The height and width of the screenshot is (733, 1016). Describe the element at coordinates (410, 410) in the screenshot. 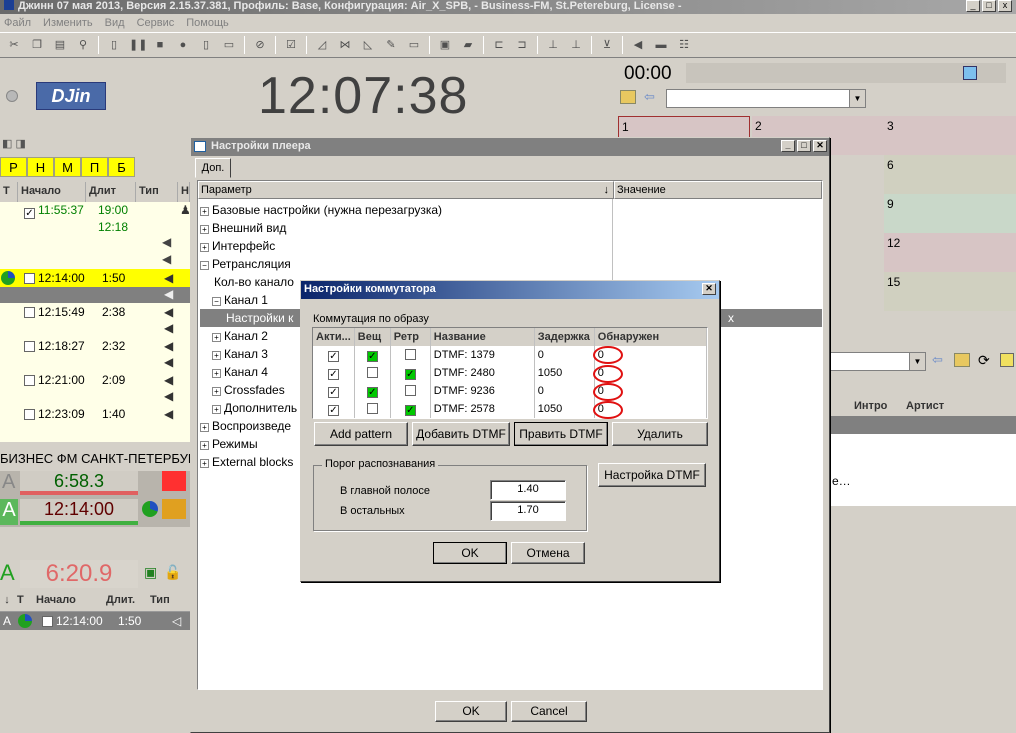

I see `relay-checkbox: ✓` at that location.